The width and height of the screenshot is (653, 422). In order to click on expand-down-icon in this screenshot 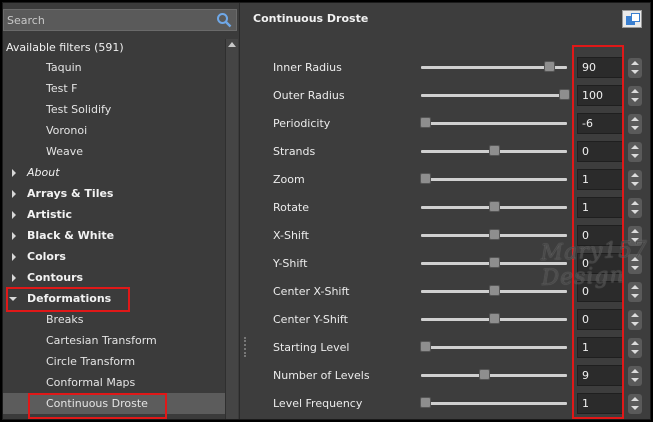, I will do `click(13, 299)`.